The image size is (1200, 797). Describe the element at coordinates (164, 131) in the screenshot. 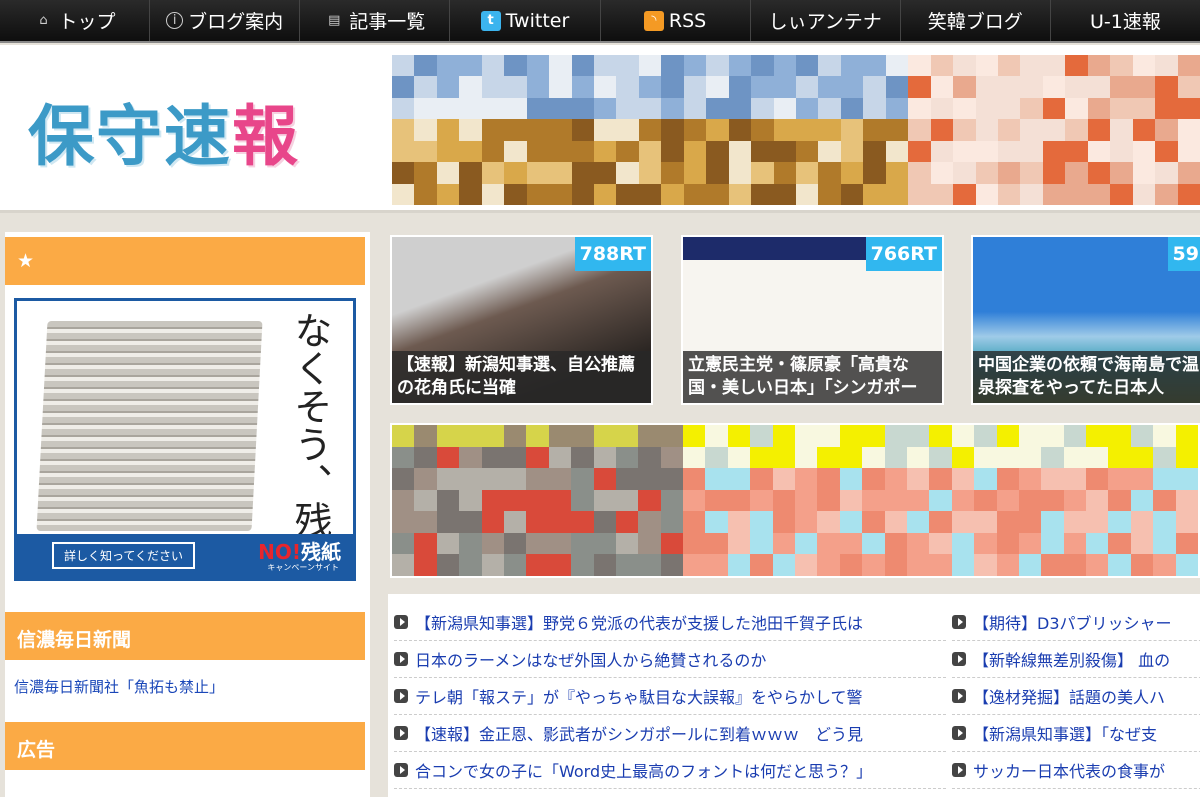

I see `site-logo: 保守速報` at that location.